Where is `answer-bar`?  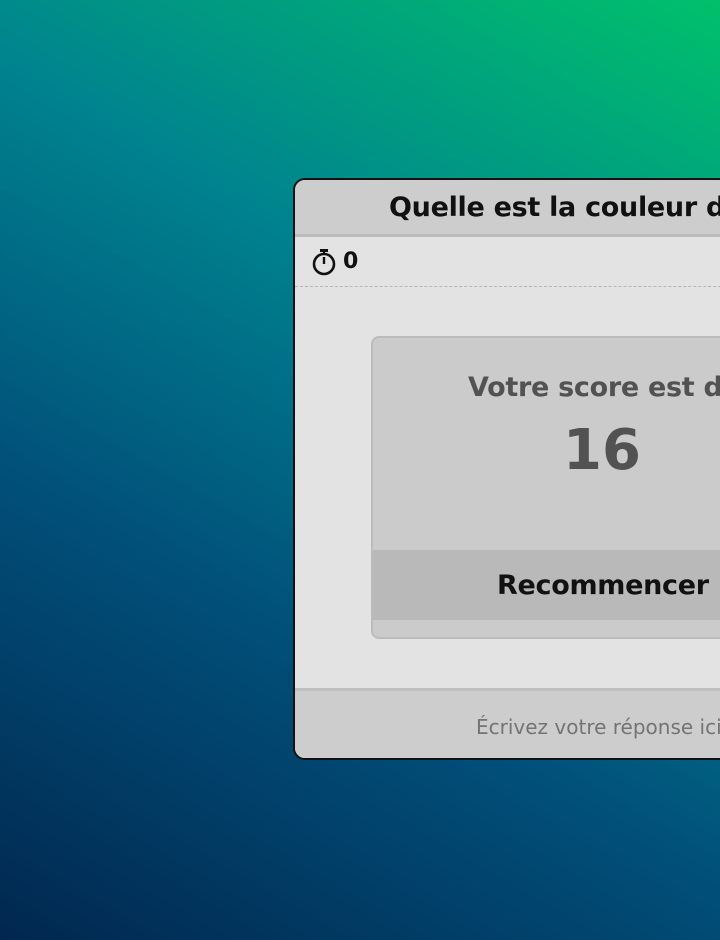 answer-bar is located at coordinates (507, 723).